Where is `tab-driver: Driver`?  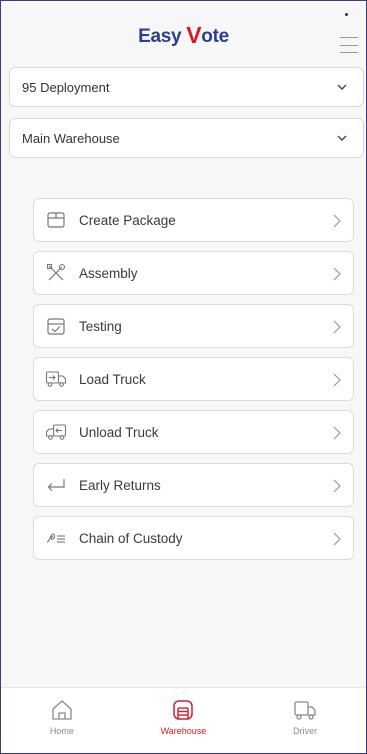
tab-driver: Driver is located at coordinates (305, 717).